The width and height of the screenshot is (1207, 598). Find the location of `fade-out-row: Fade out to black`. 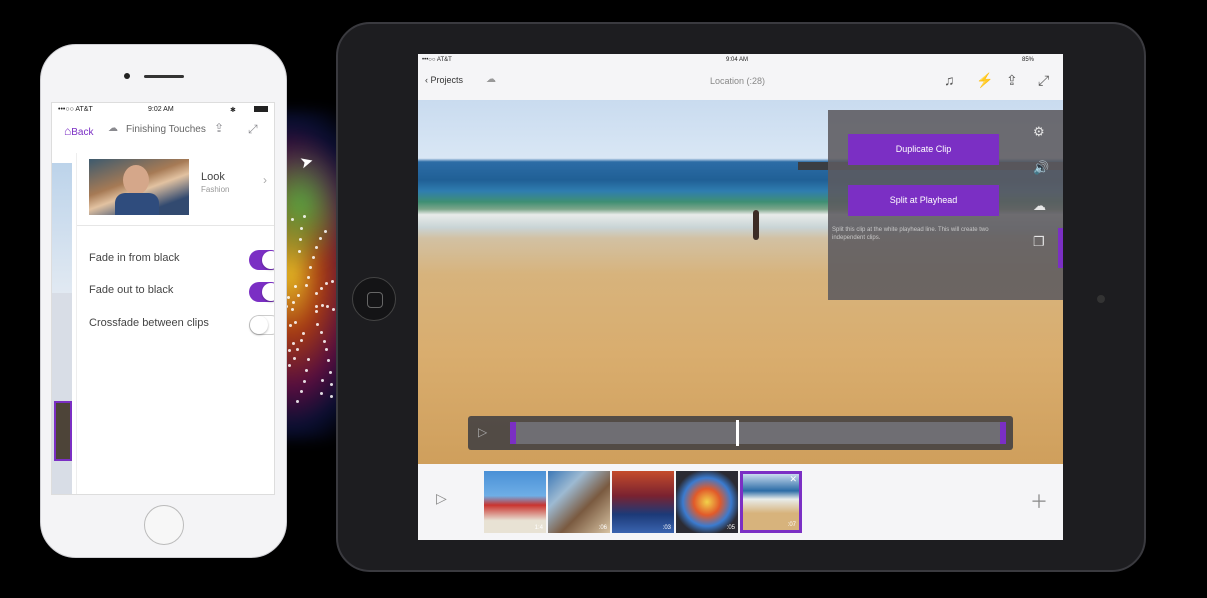

fade-out-row: Fade out to black is located at coordinates (175, 291).